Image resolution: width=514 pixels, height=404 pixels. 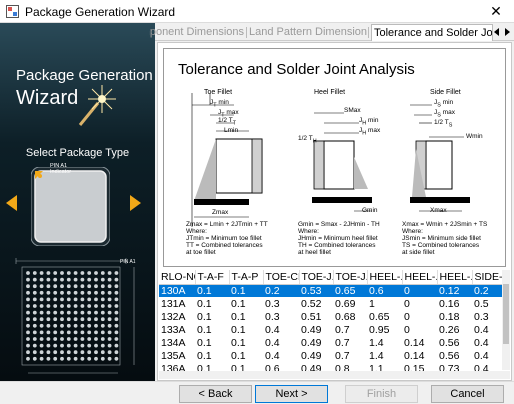 I want to click on heel-smax-label: SMax, so click(x=352, y=110).